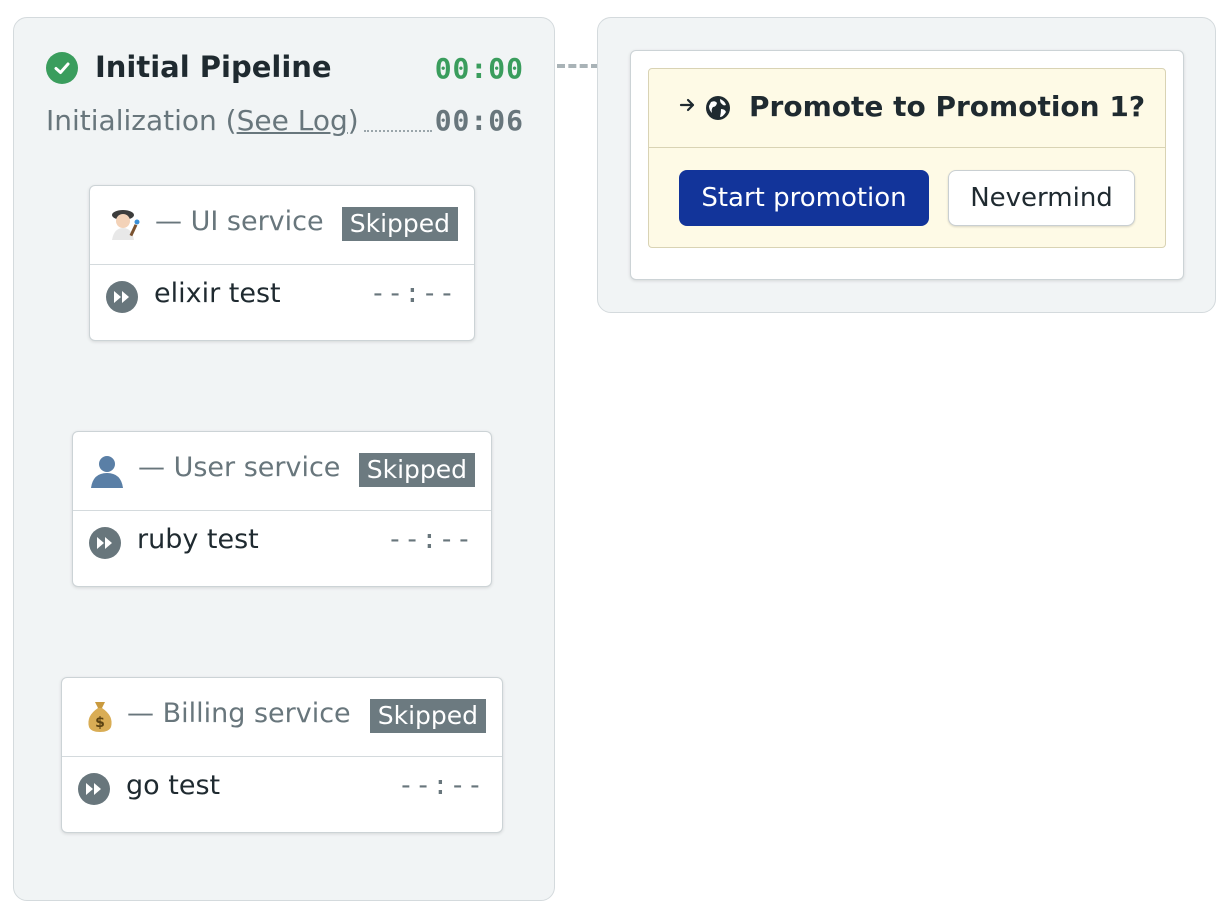 The width and height of the screenshot is (1228, 912). Describe the element at coordinates (239, 713) in the screenshot. I see `block-name: — Billing service` at that location.